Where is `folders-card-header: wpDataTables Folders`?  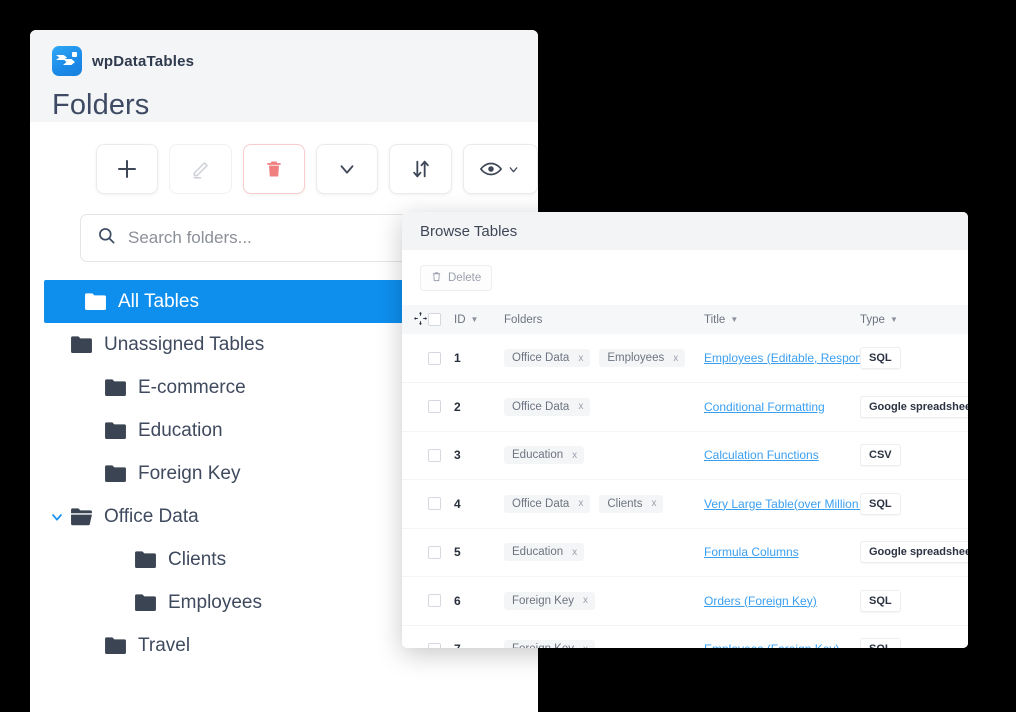
folders-card-header: wpDataTables Folders is located at coordinates (284, 76).